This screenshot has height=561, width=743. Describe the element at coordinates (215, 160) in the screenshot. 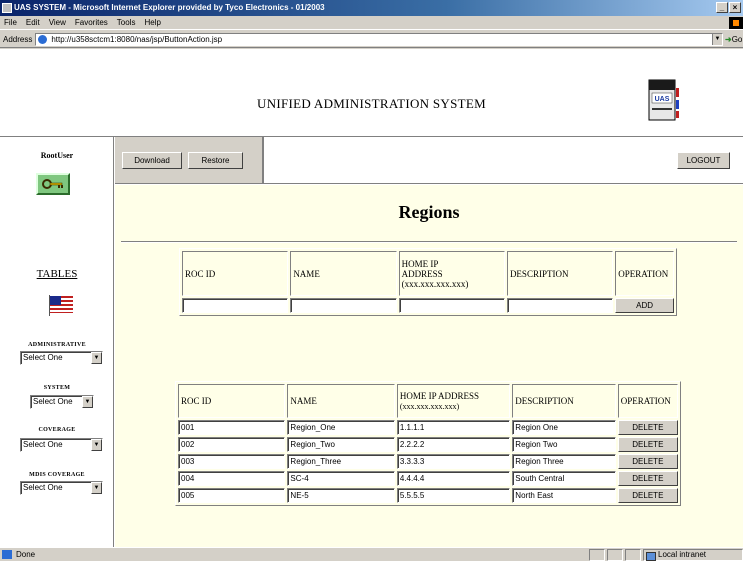

I see `restore-button: Restore` at that location.